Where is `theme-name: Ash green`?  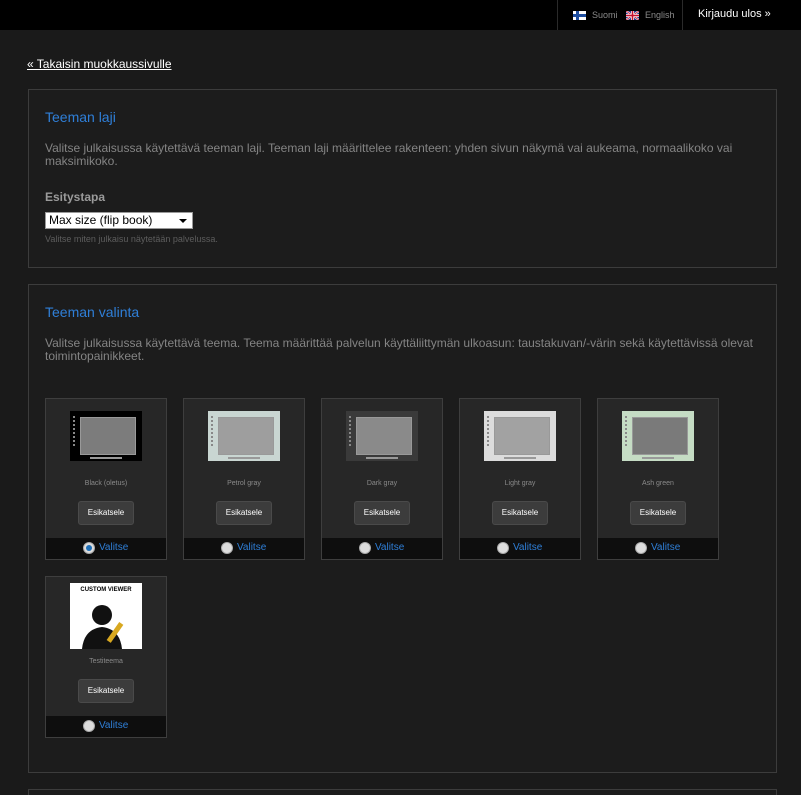
theme-name: Ash green is located at coordinates (658, 483).